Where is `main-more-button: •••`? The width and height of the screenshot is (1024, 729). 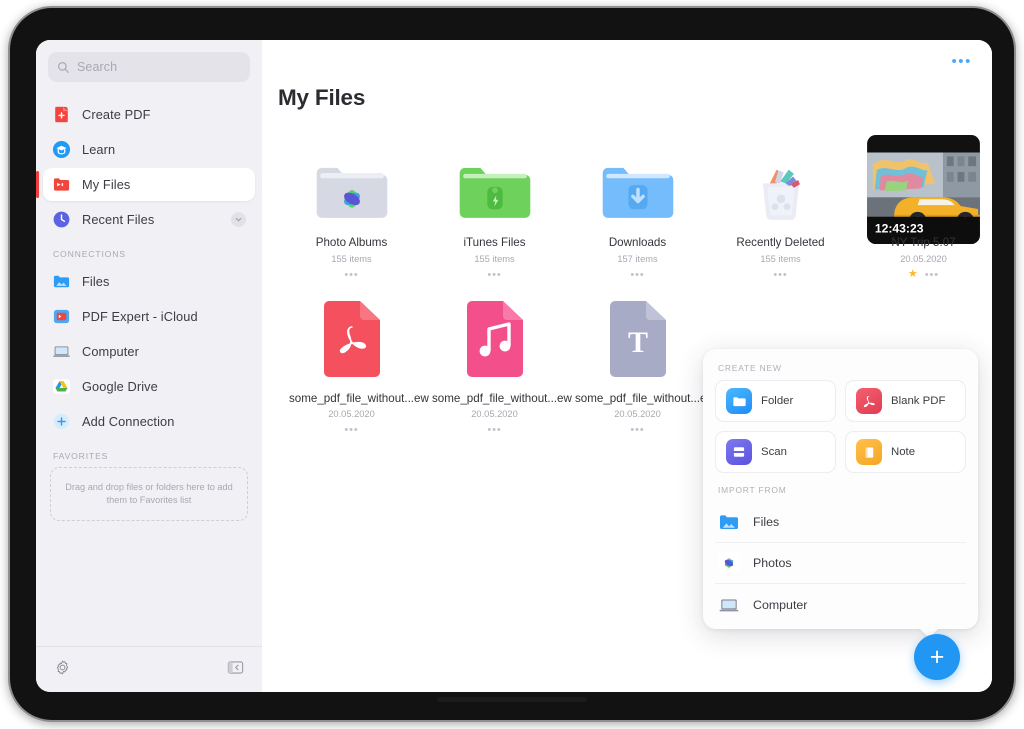 main-more-button: ••• is located at coordinates (961, 61).